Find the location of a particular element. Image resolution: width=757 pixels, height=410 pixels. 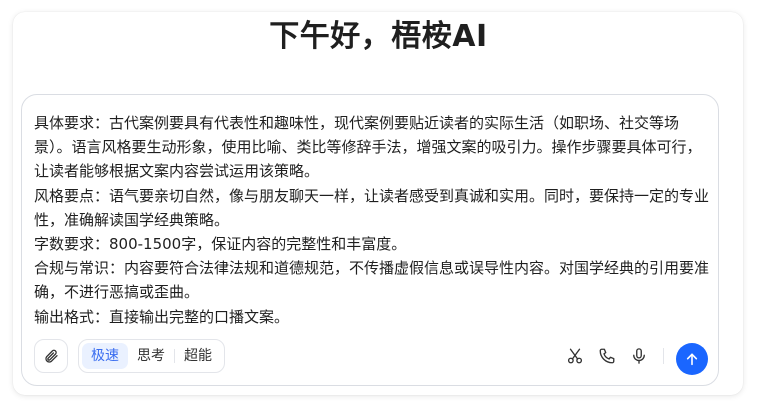

page-title: 下午好，梧桉AI is located at coordinates (378, 36).